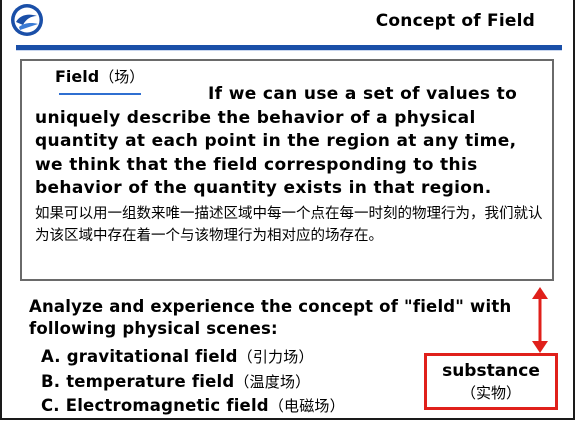 This screenshot has height=437, width=575. What do you see at coordinates (289, 48) in the screenshot?
I see `title-divider` at bounding box center [289, 48].